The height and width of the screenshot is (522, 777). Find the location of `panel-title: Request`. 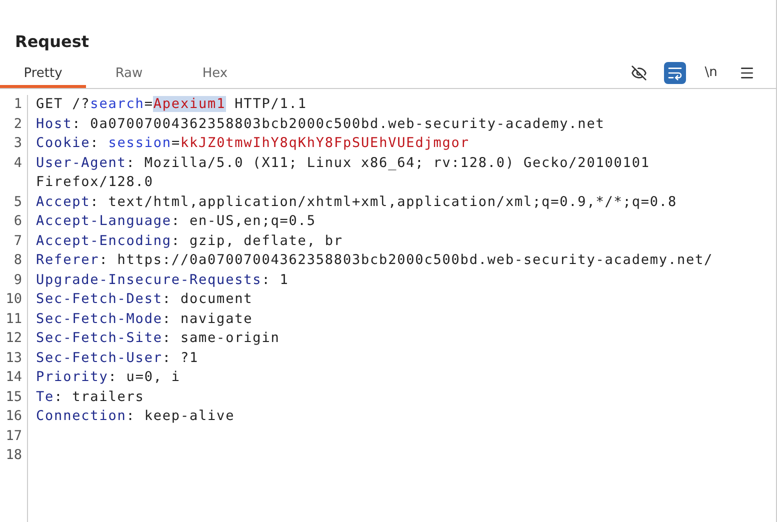

panel-title: Request is located at coordinates (52, 42).